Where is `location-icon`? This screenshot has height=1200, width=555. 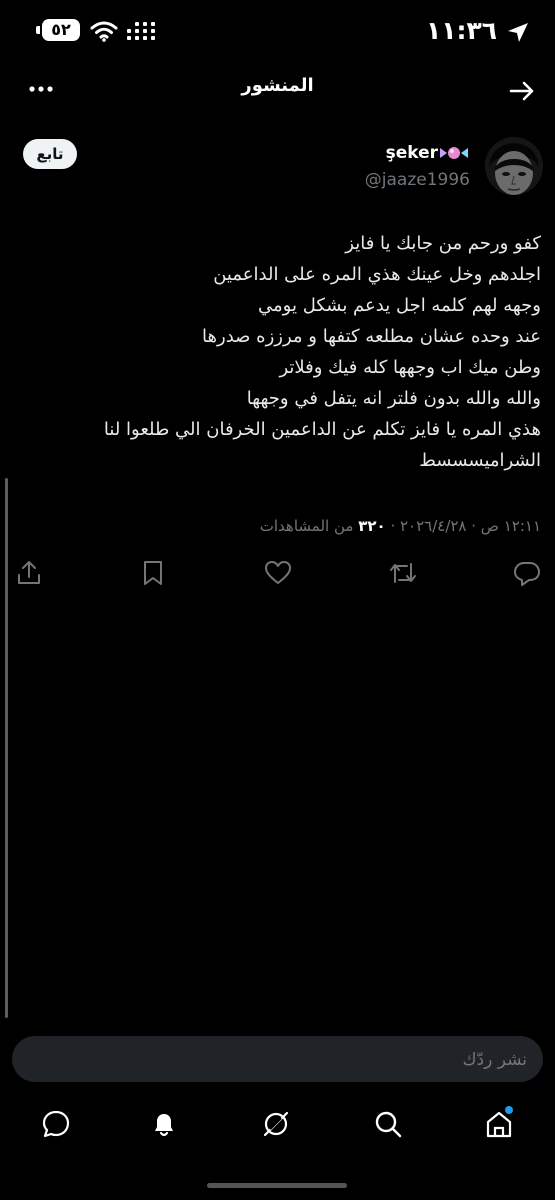
location-icon is located at coordinates (518, 32).